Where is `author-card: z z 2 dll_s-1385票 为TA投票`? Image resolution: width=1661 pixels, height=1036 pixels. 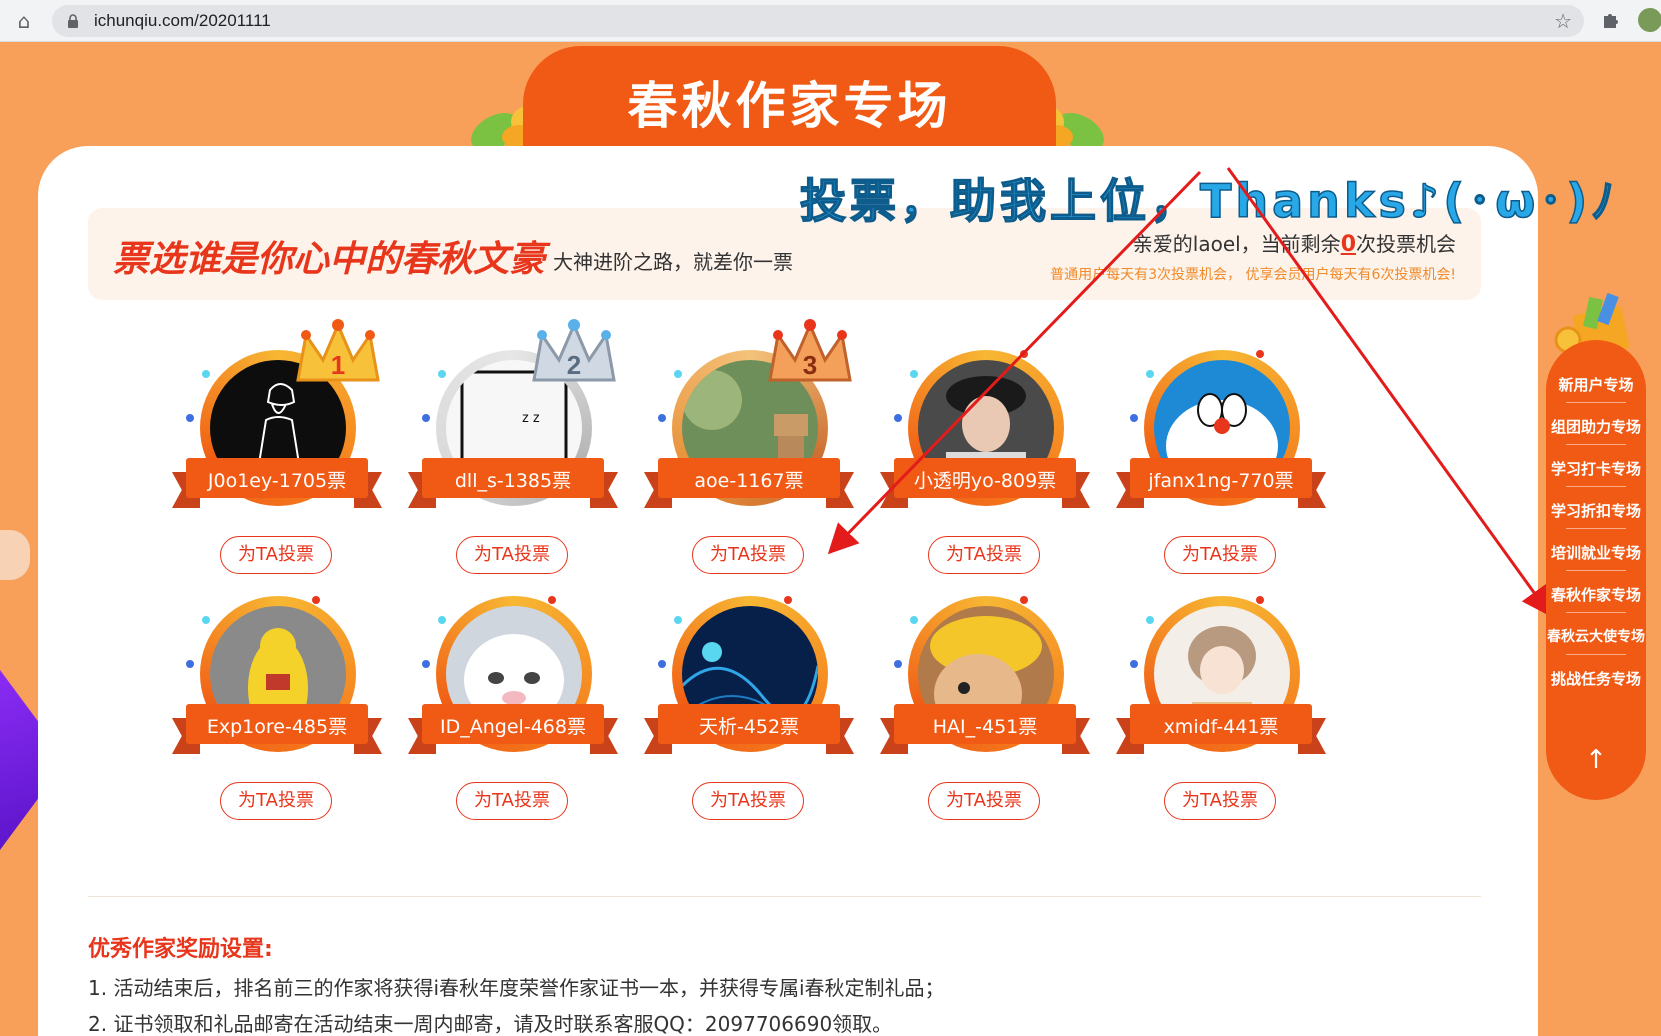
author-card: z z 2 dll_s-1385票 为TA投票 is located at coordinates (513, 449).